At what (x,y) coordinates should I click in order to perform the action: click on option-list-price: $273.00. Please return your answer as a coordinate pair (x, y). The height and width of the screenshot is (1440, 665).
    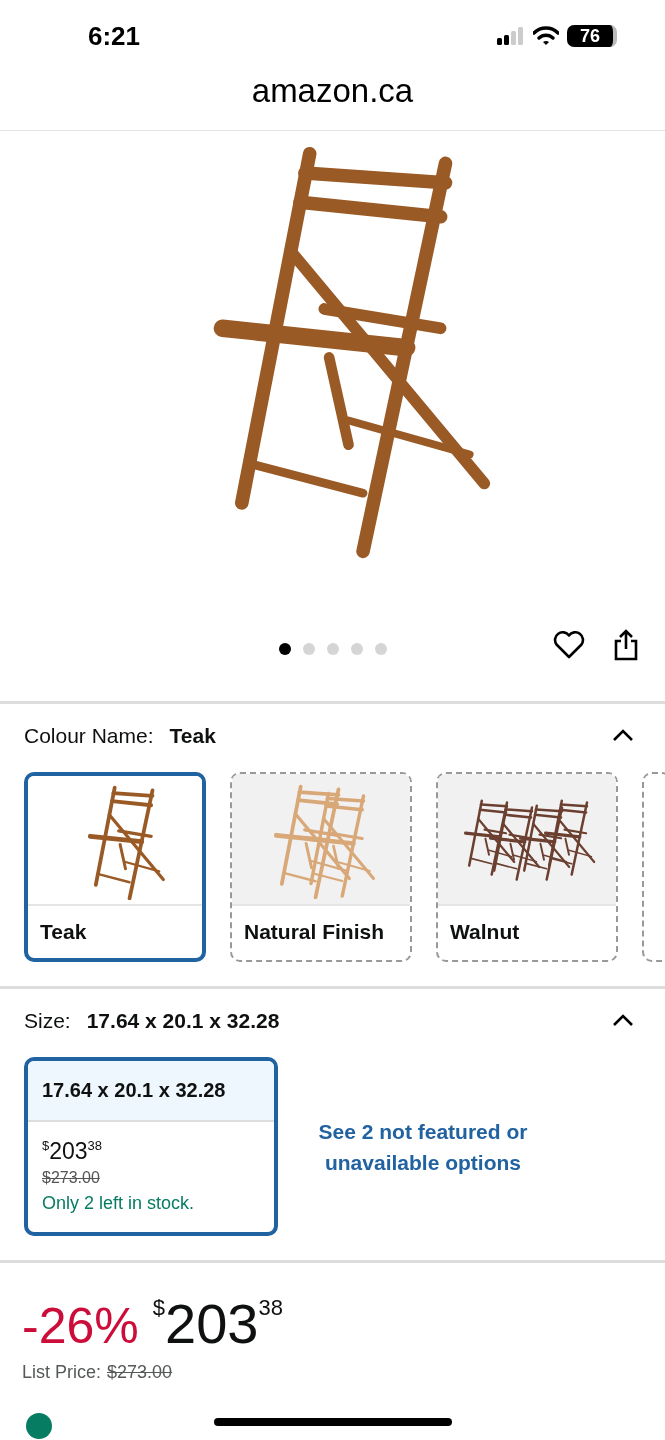
    Looking at the image, I should click on (71, 1178).